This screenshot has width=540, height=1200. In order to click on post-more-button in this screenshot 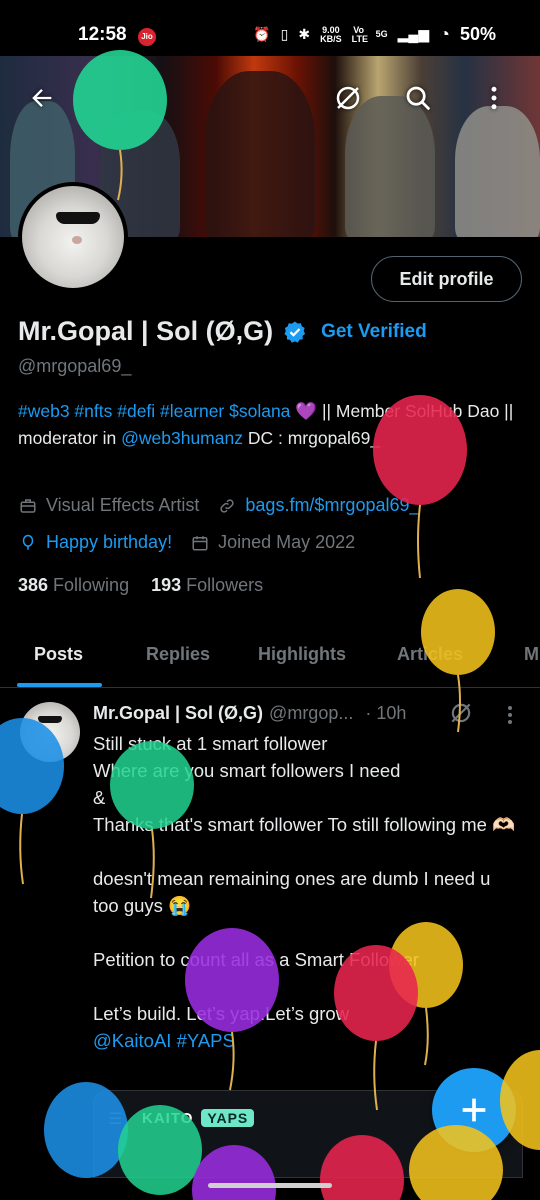, I will do `click(510, 715)`.